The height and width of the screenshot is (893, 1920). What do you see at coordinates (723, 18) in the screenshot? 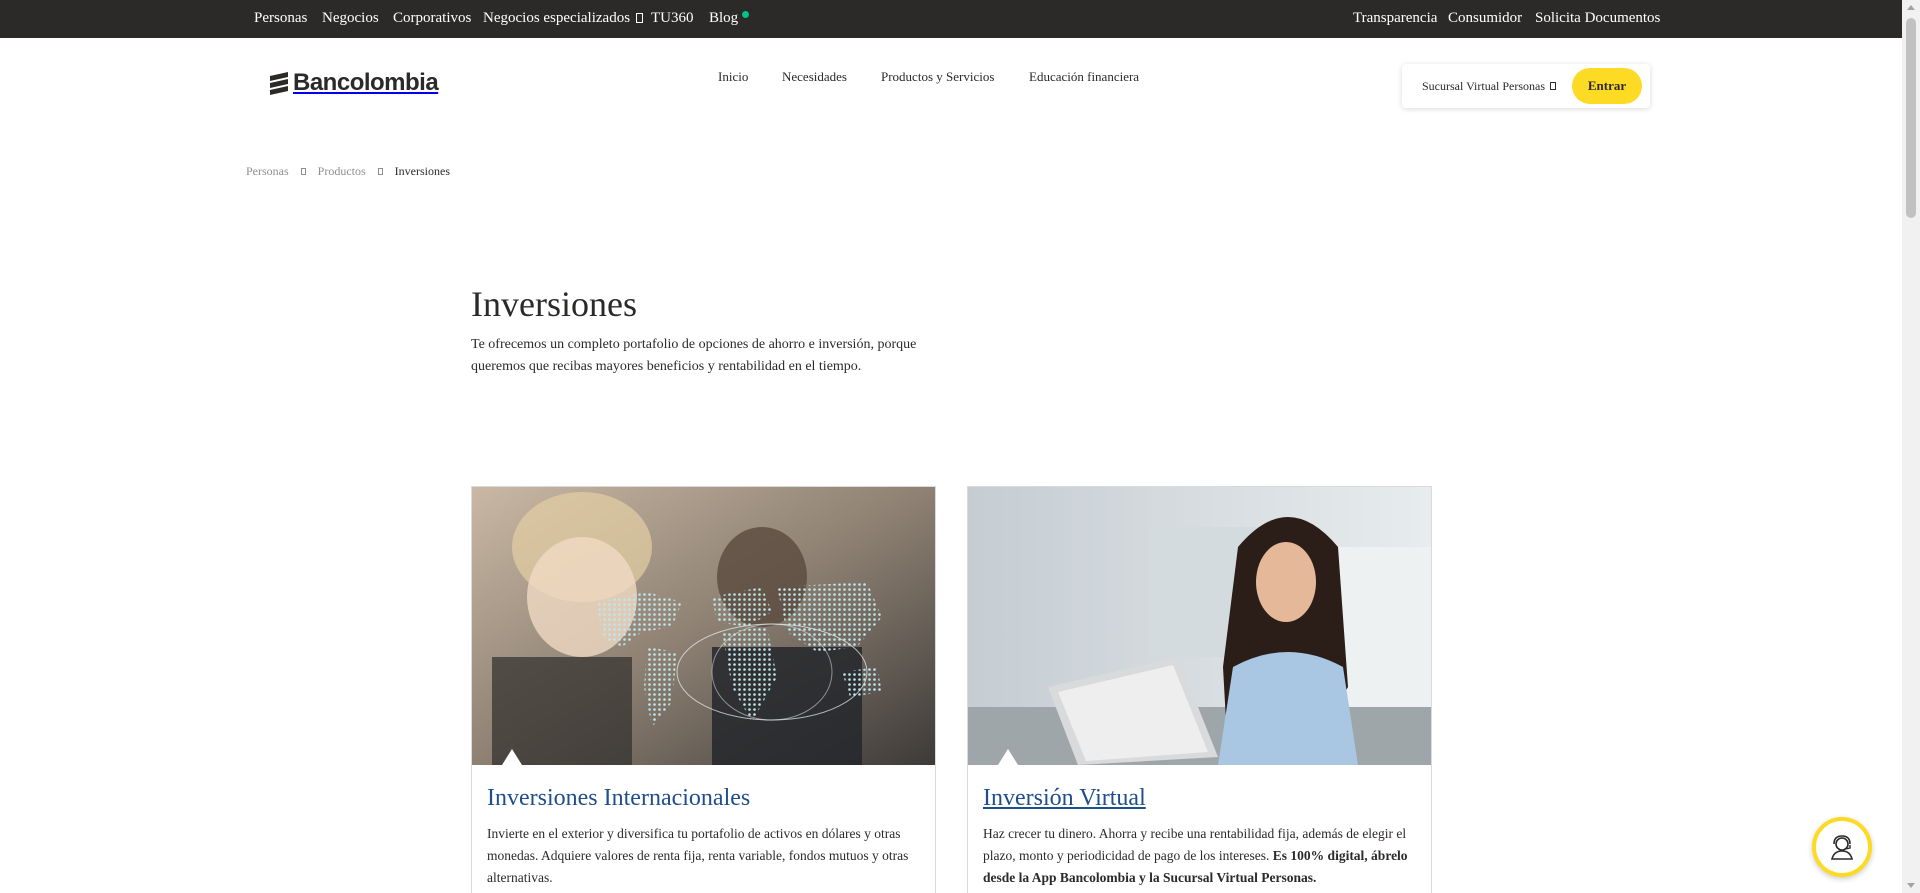
I see `topbar-link-blog: Blog` at bounding box center [723, 18].